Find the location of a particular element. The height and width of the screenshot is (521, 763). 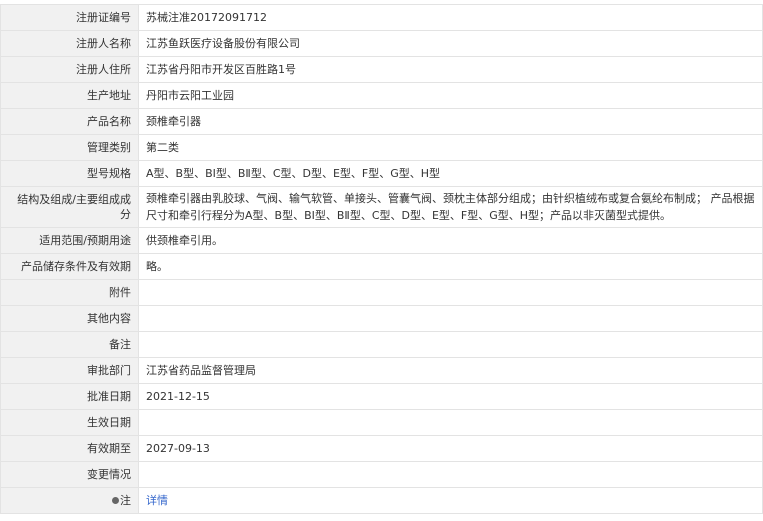

table-row: 注 详情 is located at coordinates (381, 500).